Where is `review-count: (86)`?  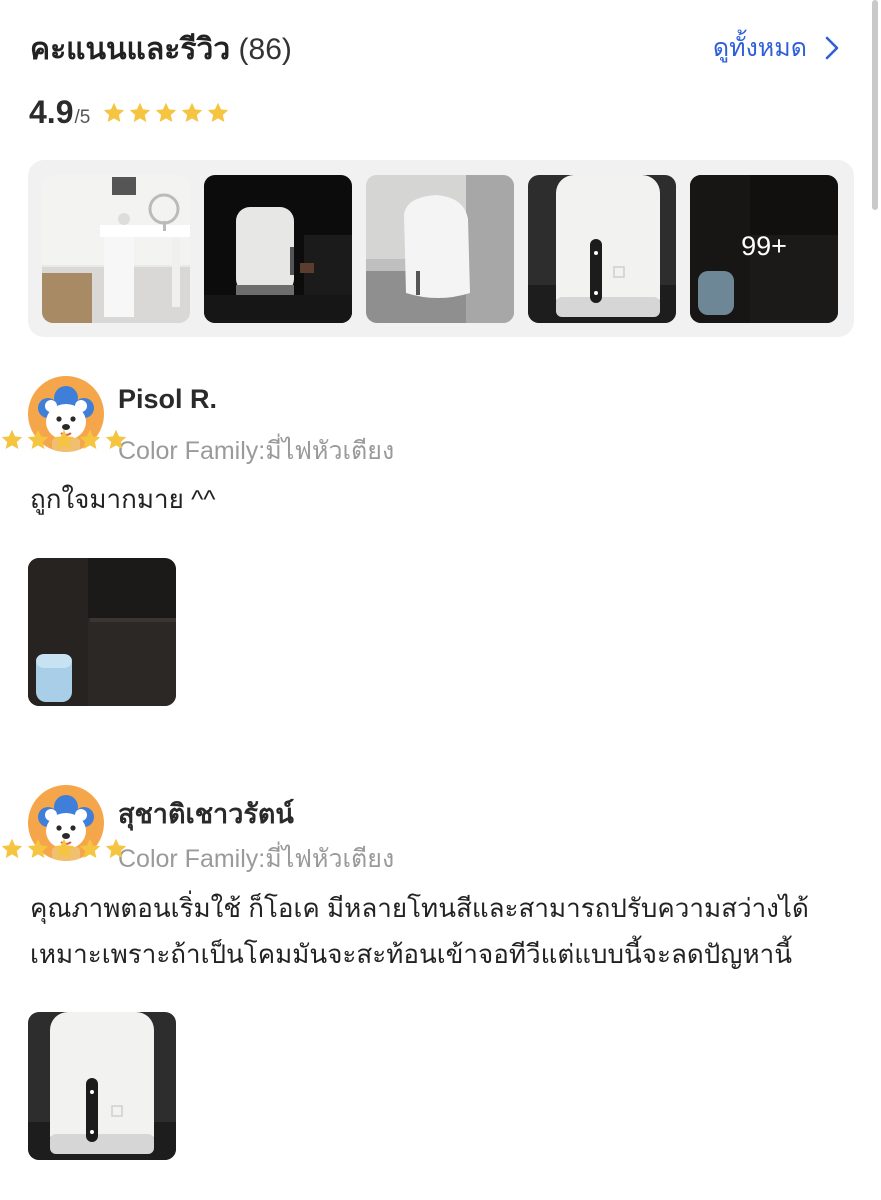 review-count: (86) is located at coordinates (265, 49).